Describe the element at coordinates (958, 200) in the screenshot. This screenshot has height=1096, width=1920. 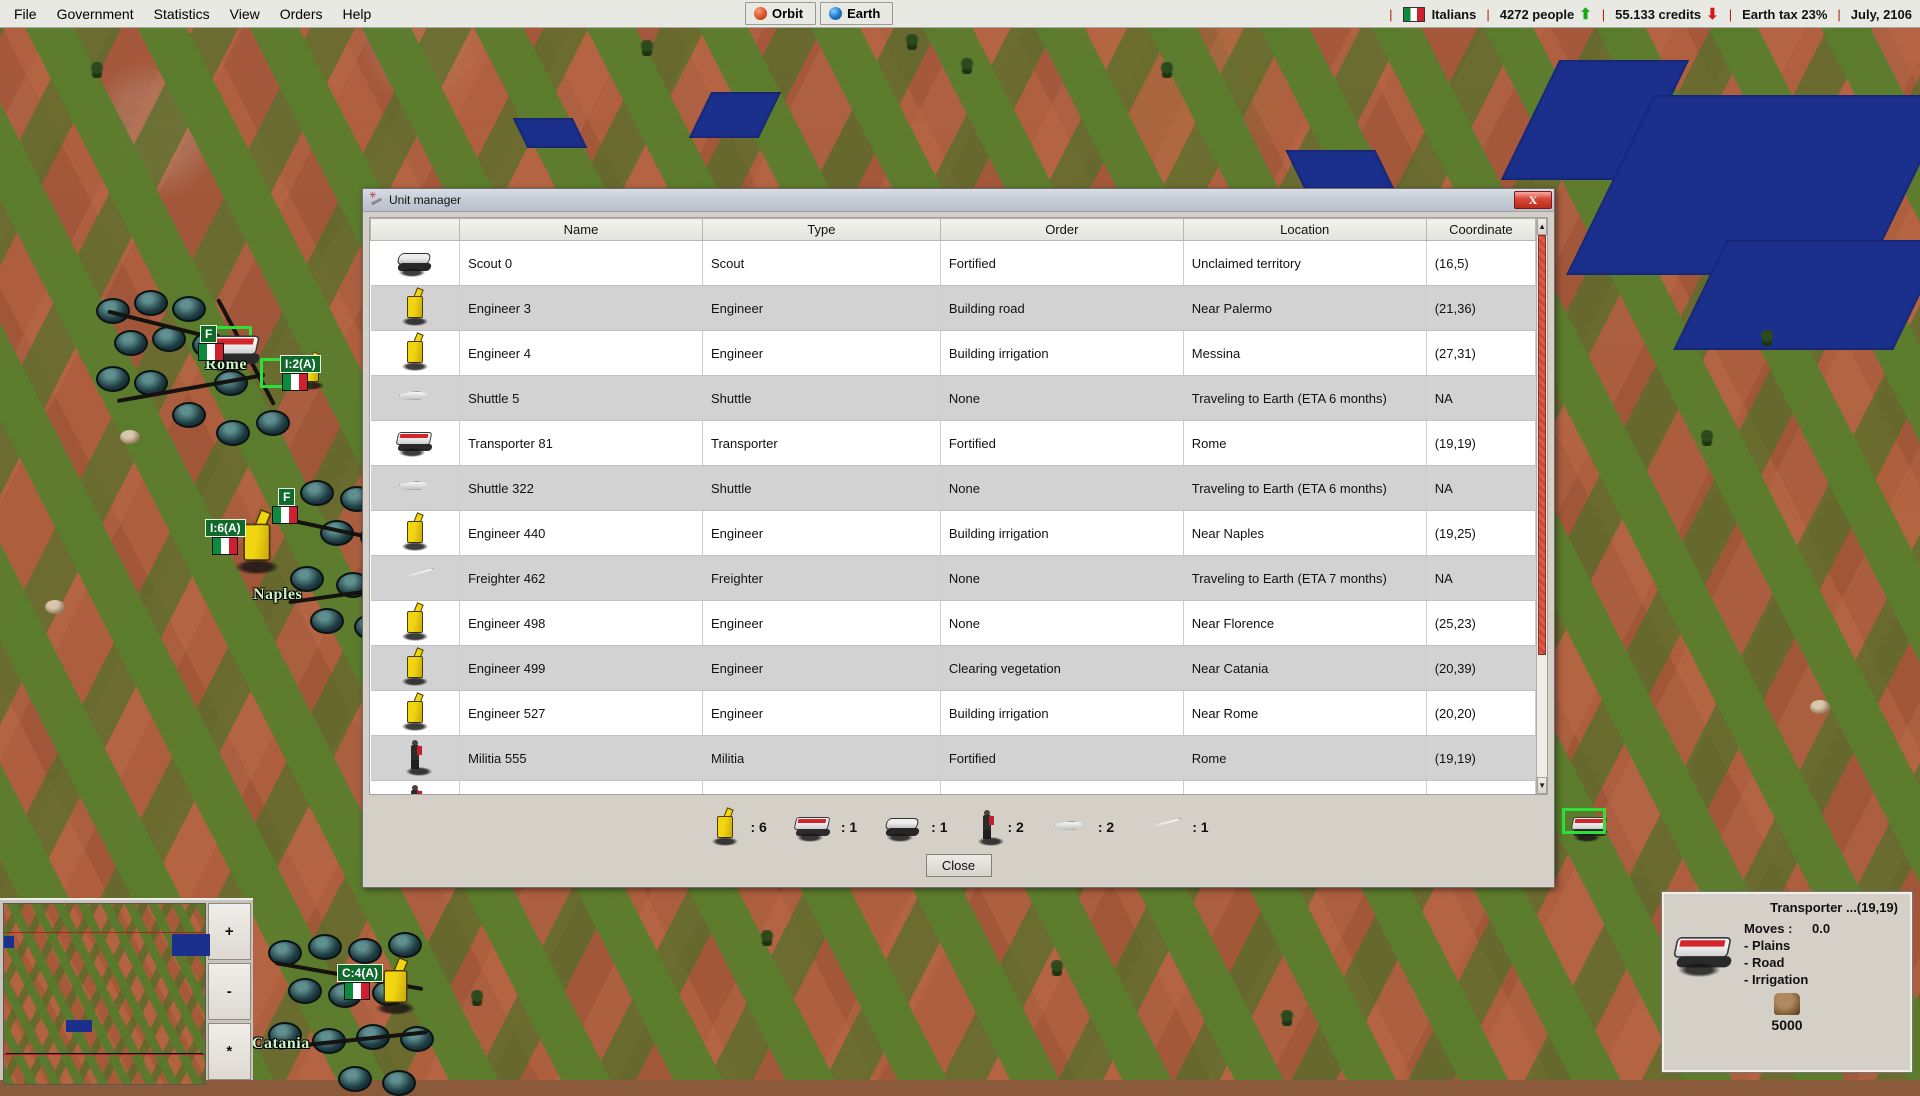
I see `dialog-title-bar: Unit manager X` at that location.